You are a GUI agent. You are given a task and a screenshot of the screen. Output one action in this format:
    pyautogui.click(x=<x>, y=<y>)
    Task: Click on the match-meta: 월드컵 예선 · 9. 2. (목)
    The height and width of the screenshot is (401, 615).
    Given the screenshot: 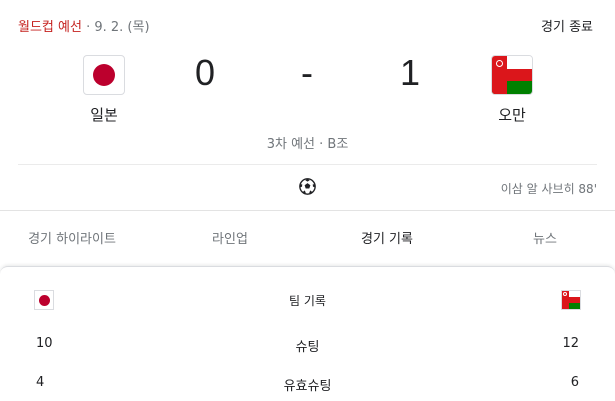 What is the action you would take?
    pyautogui.click(x=84, y=25)
    